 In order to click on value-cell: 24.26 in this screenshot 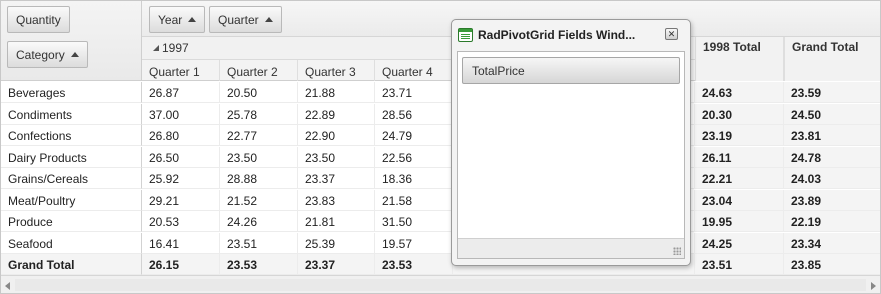, I will do `click(259, 221)`.